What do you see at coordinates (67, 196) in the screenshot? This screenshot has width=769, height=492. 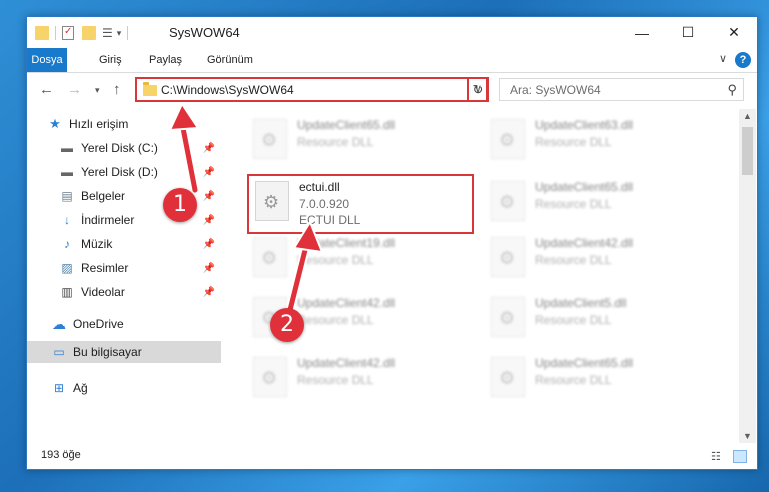 I see `documents-icon: ▤` at bounding box center [67, 196].